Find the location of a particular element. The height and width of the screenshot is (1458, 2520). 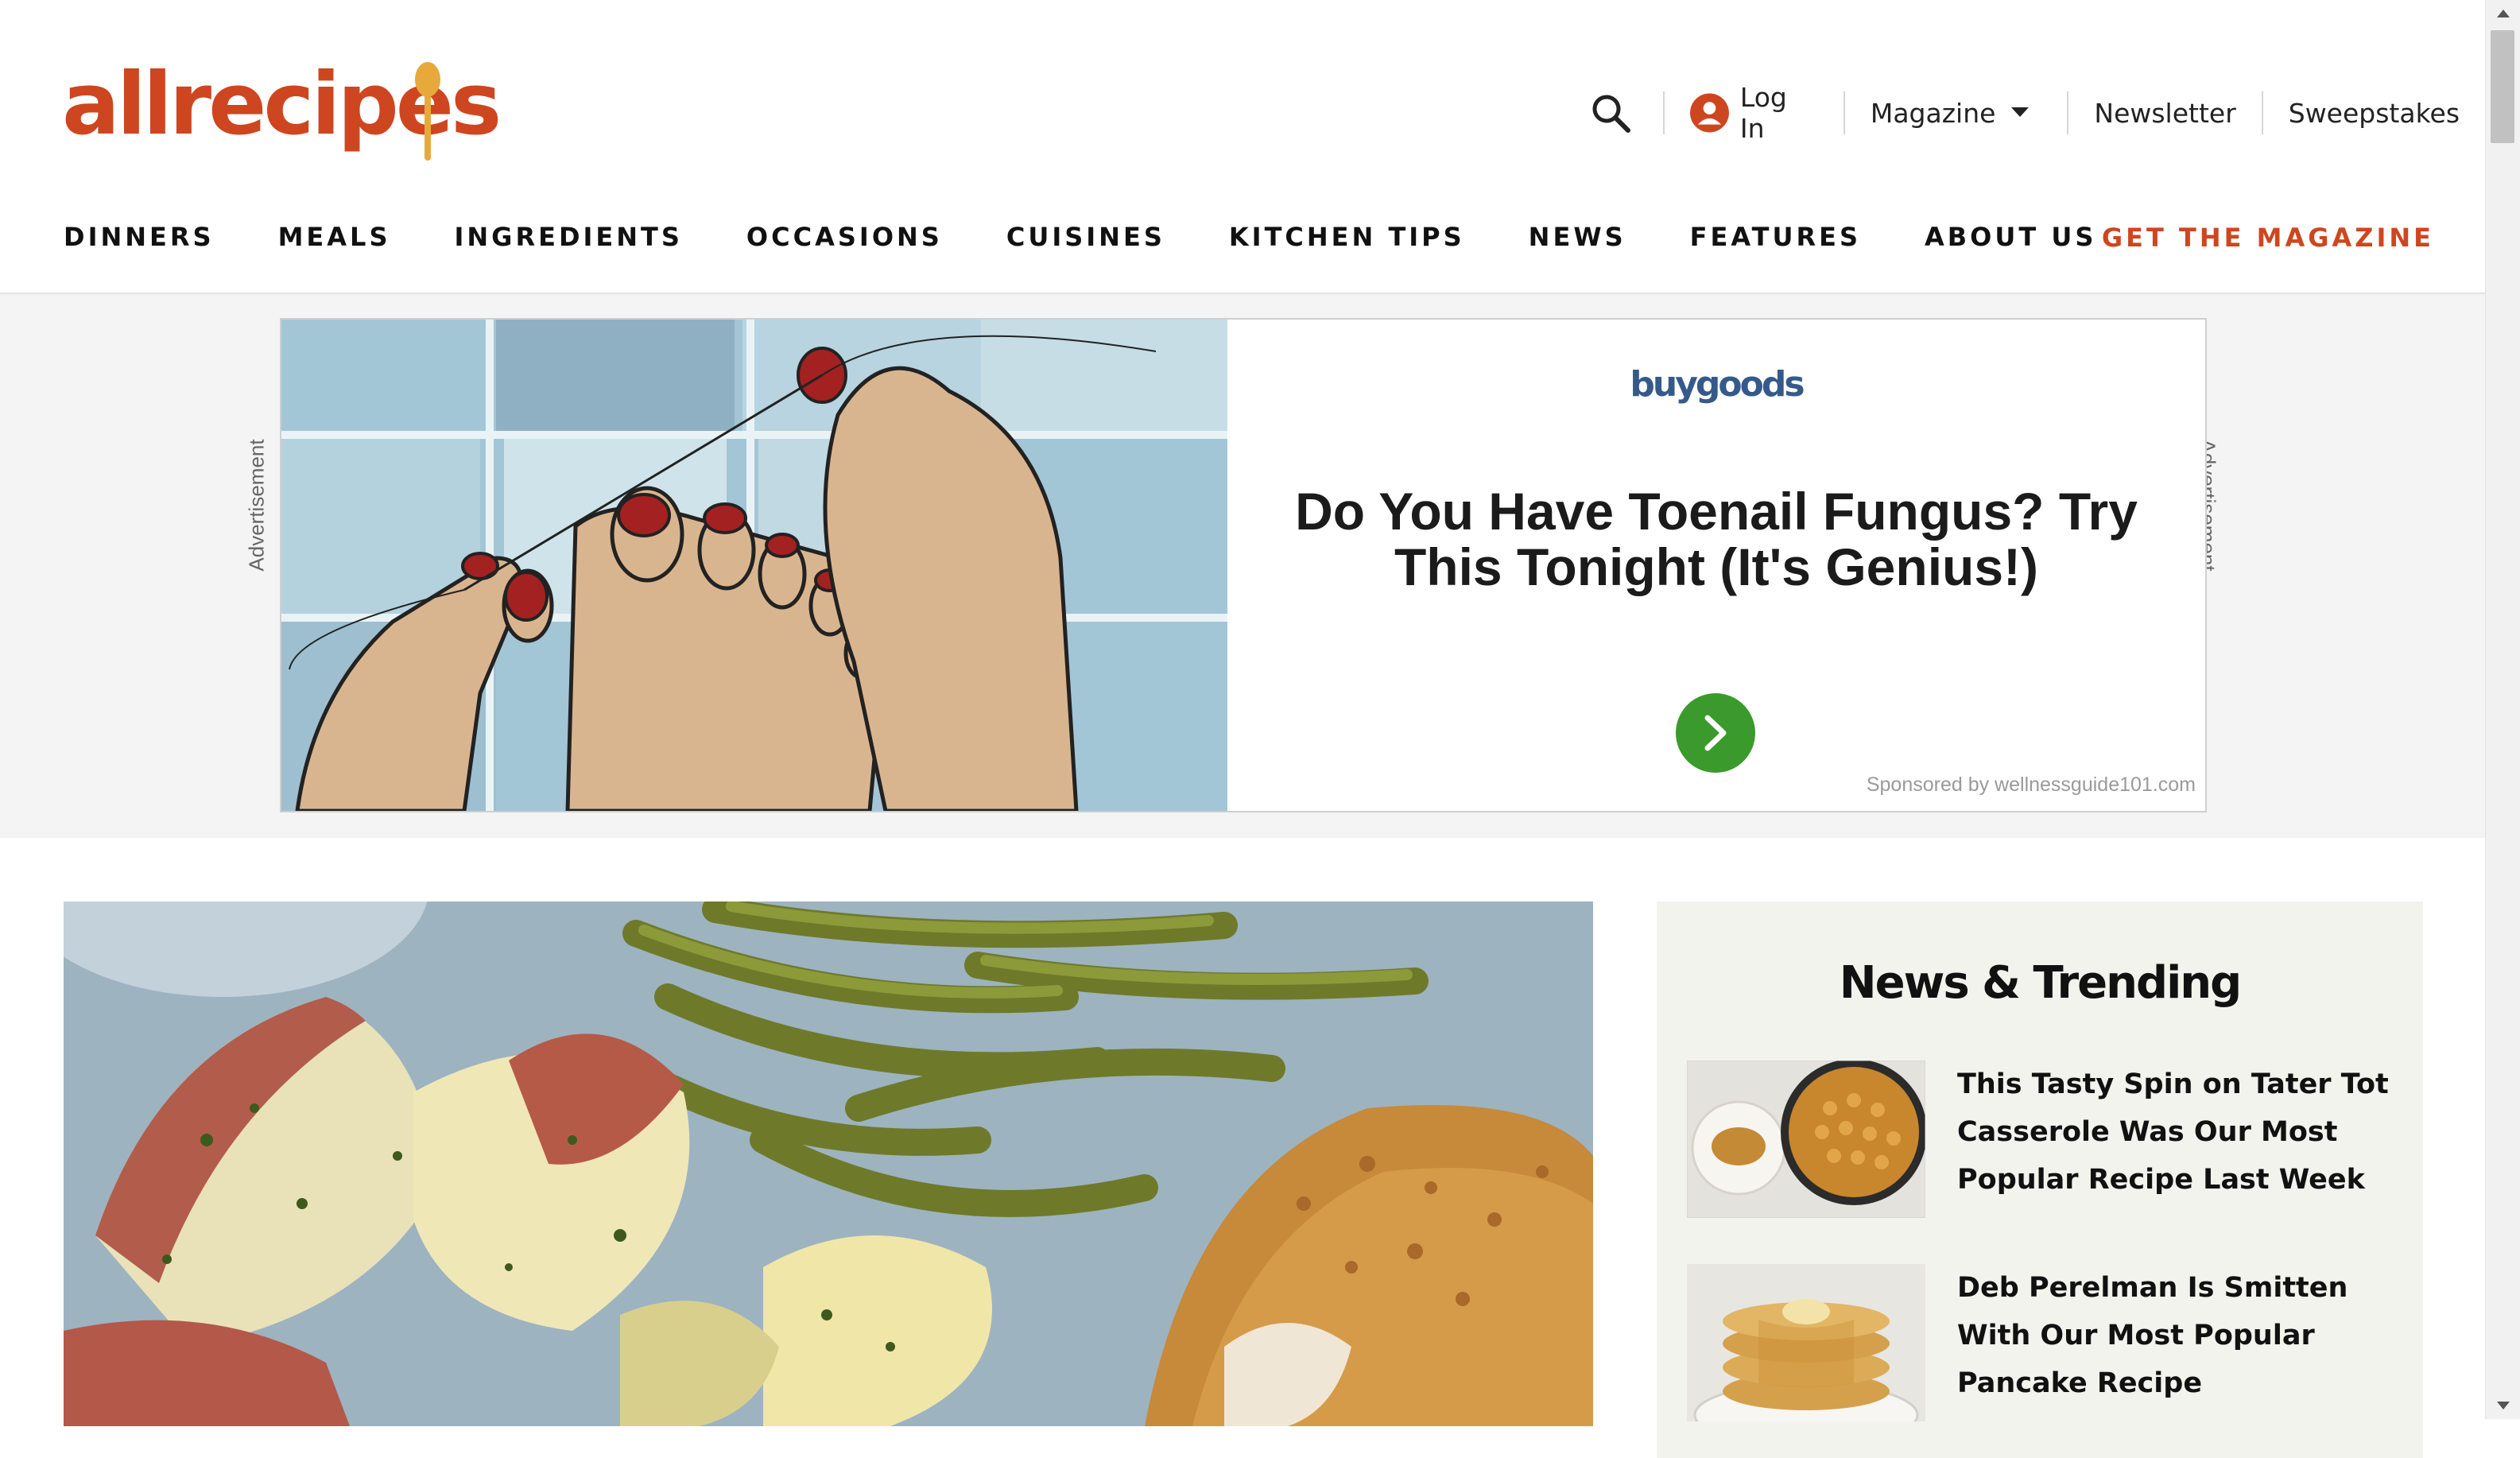

nav-item-news: NEWS is located at coordinates (1577, 237).